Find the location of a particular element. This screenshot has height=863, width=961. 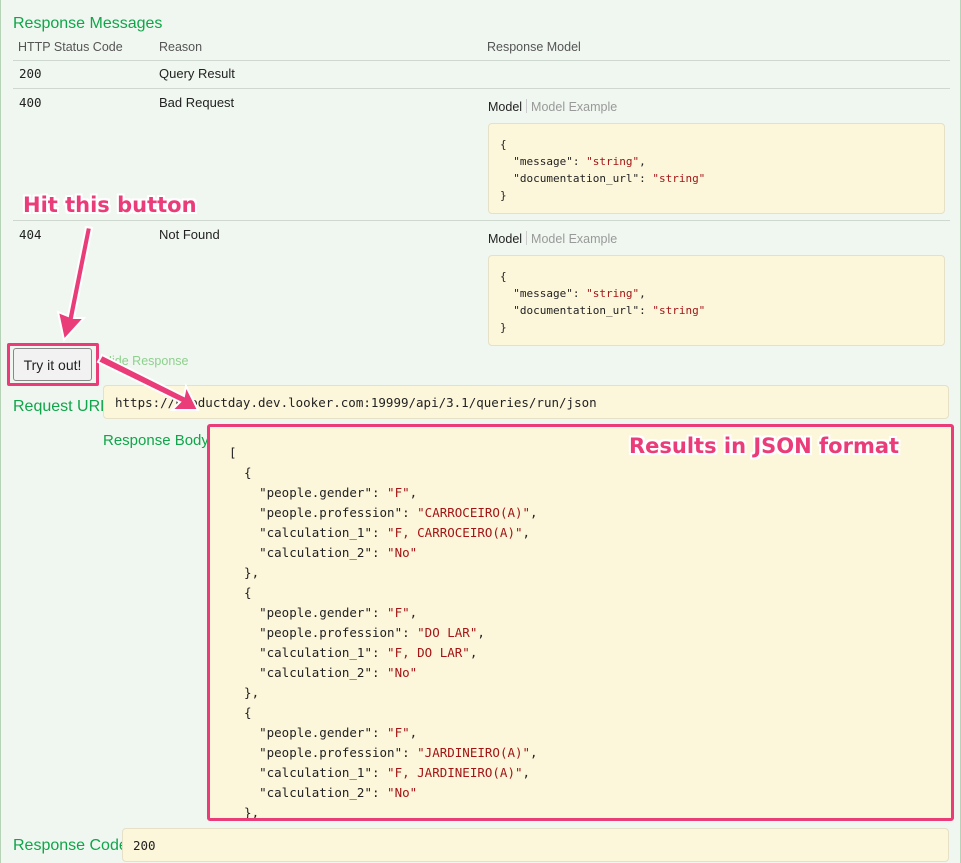

header-divider is located at coordinates (481, 60).